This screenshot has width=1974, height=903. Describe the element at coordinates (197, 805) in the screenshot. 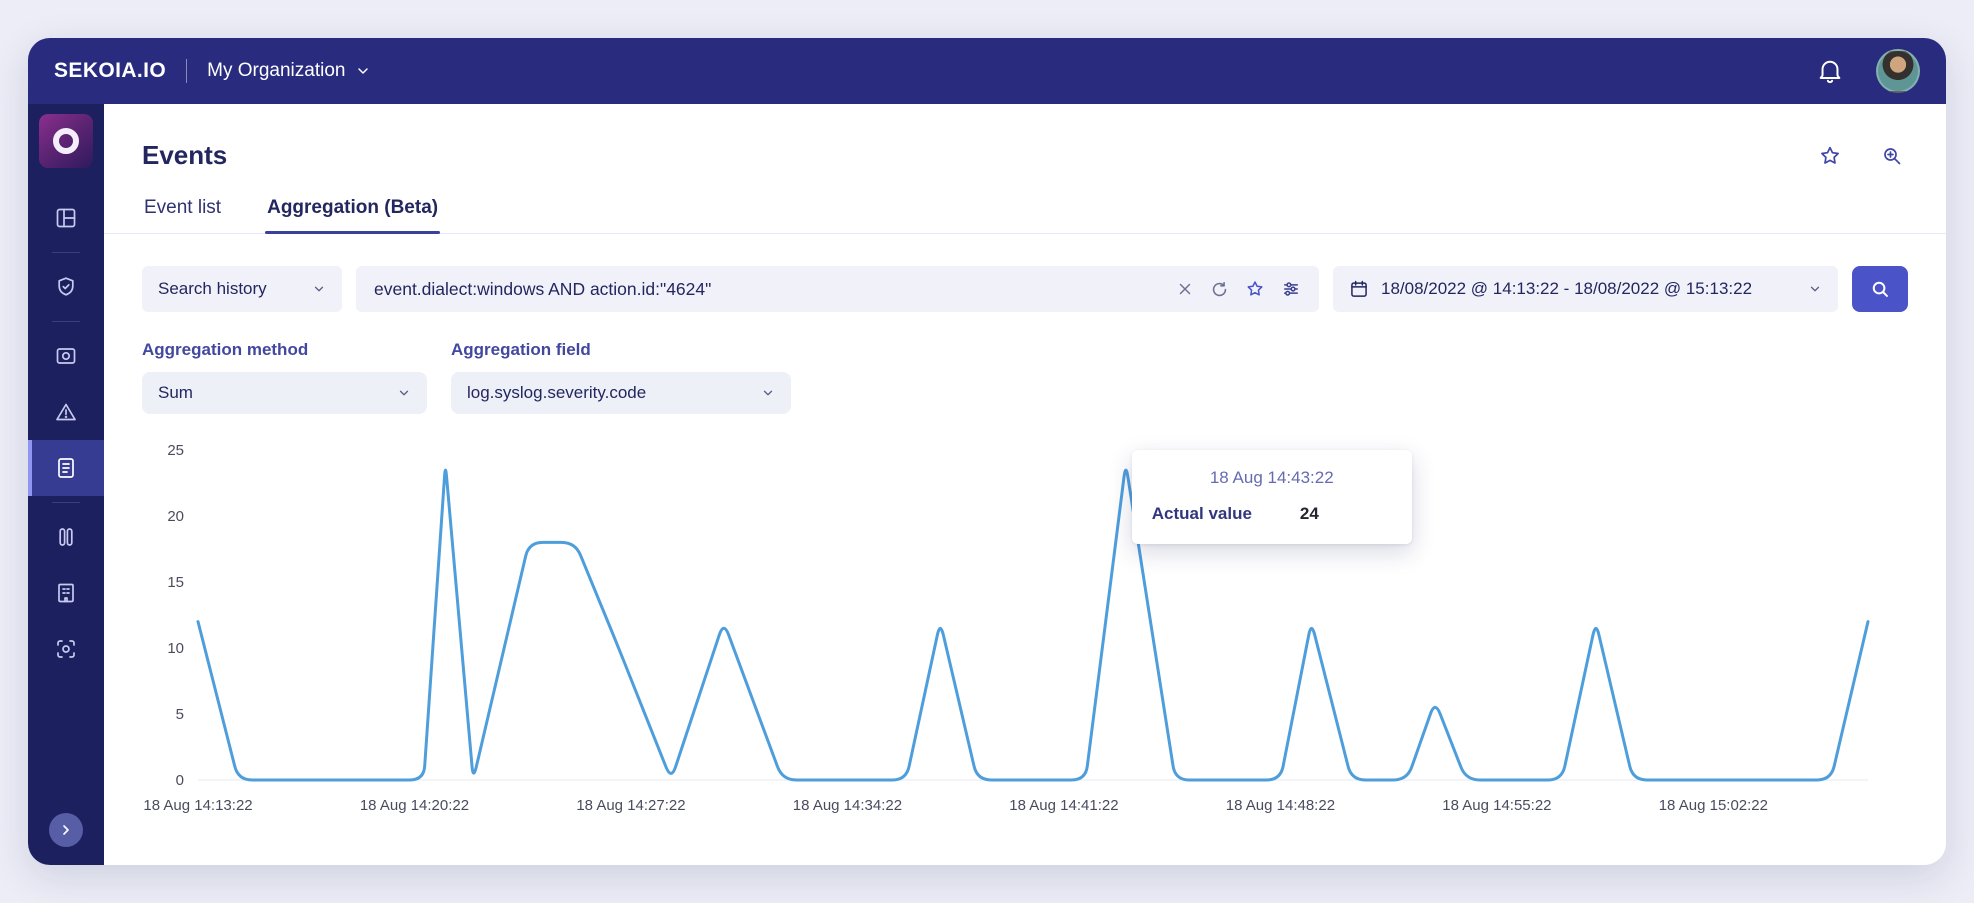

I see `svg-text: 18 Aug 14:13:22` at that location.